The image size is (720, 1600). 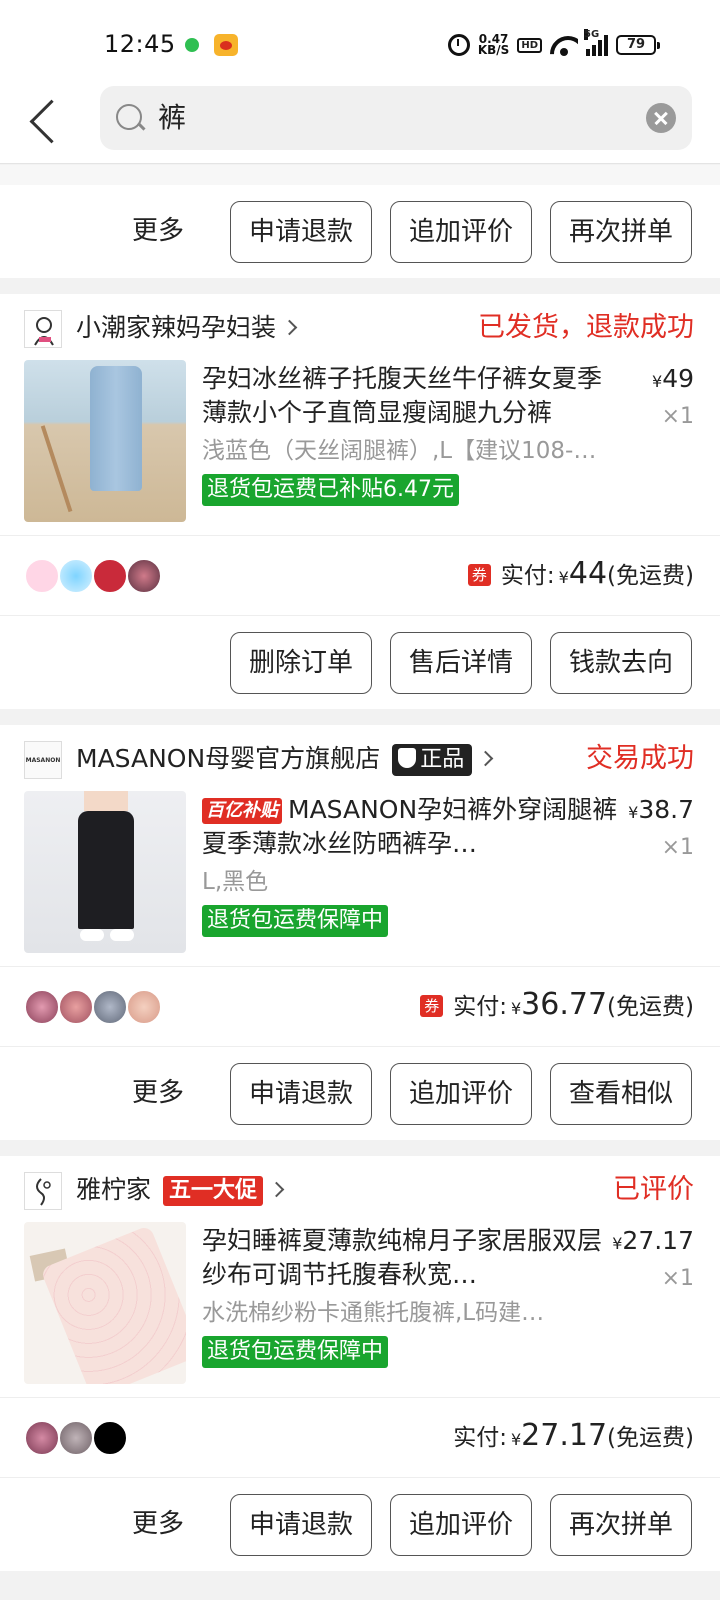 What do you see at coordinates (360, 1189) in the screenshot?
I see `shop-header: 雅柠家 五一大促 已评价` at bounding box center [360, 1189].